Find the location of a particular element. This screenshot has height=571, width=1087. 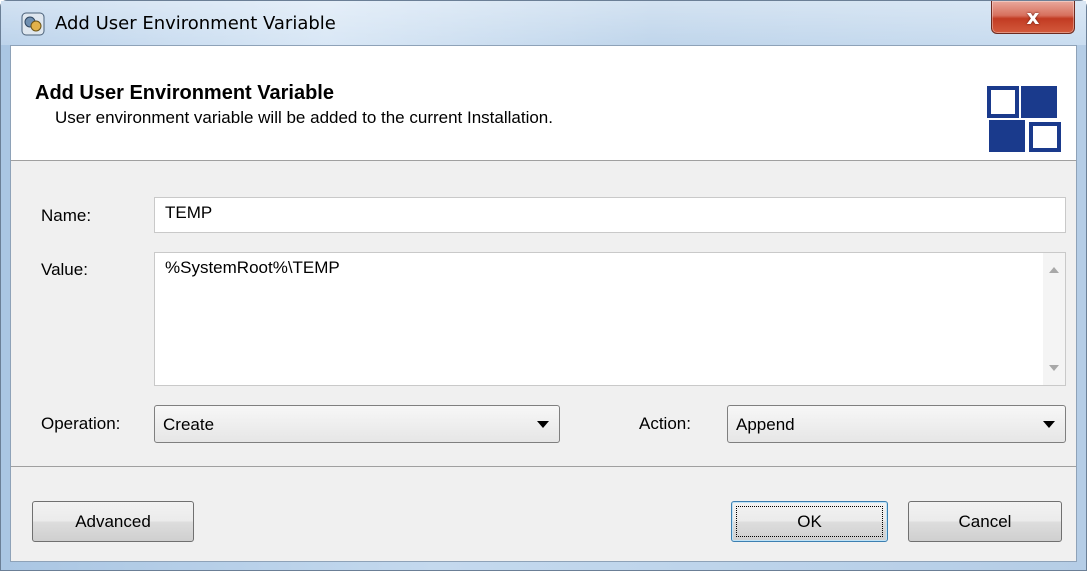

close-icon: x is located at coordinates (1033, 17).